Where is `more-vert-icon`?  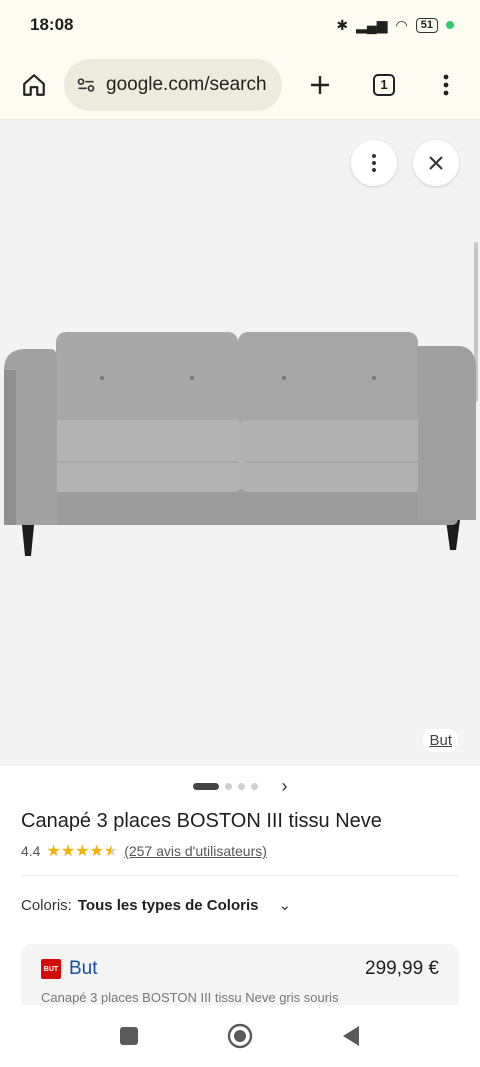 more-vert-icon is located at coordinates (446, 84).